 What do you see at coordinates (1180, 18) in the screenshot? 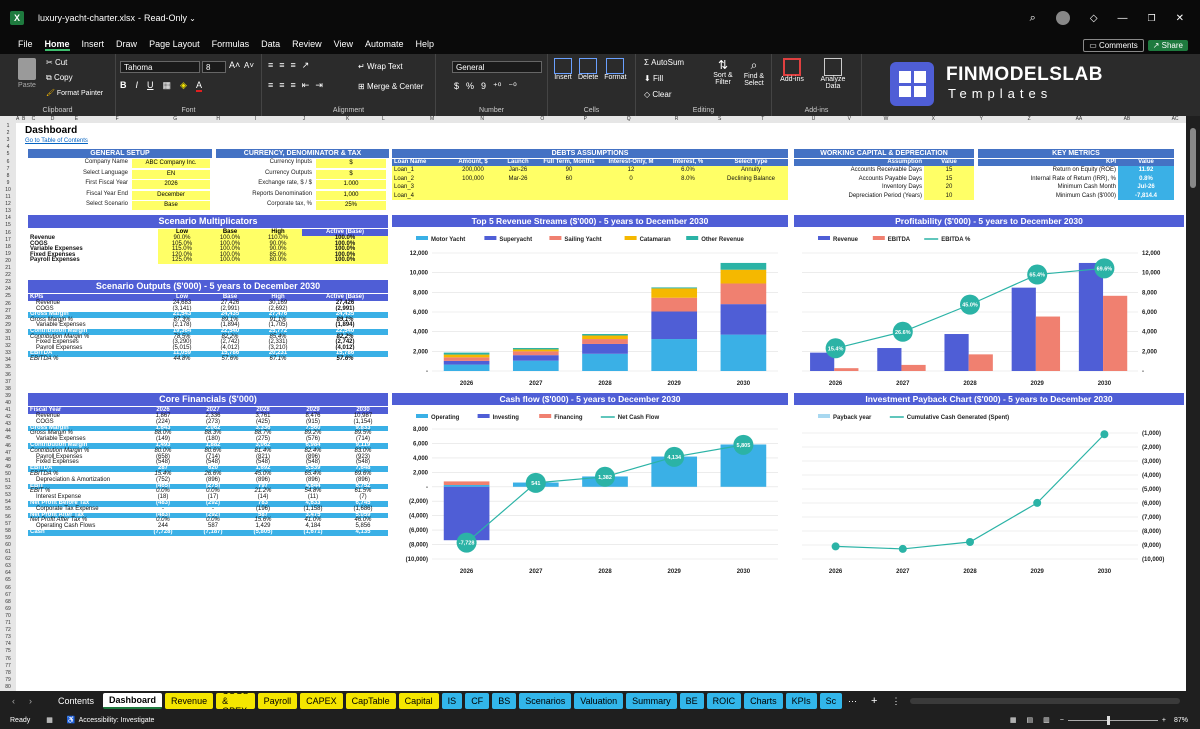
I see `close-icon: ✕` at bounding box center [1180, 18].